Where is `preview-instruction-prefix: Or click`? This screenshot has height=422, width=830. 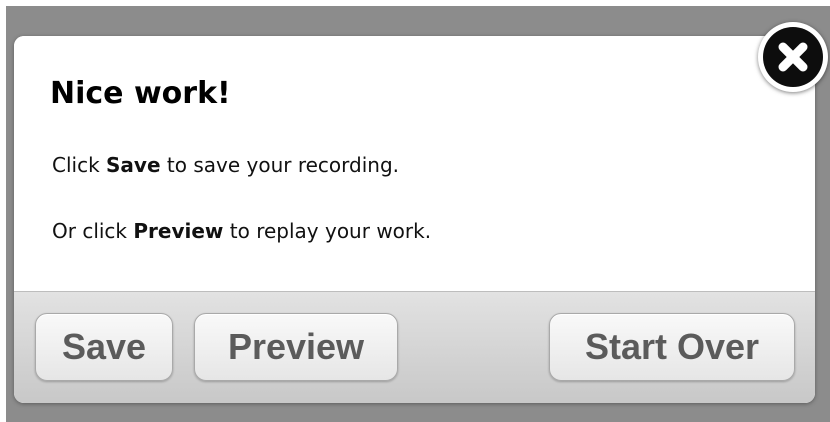
preview-instruction-prefix: Or click is located at coordinates (93, 231).